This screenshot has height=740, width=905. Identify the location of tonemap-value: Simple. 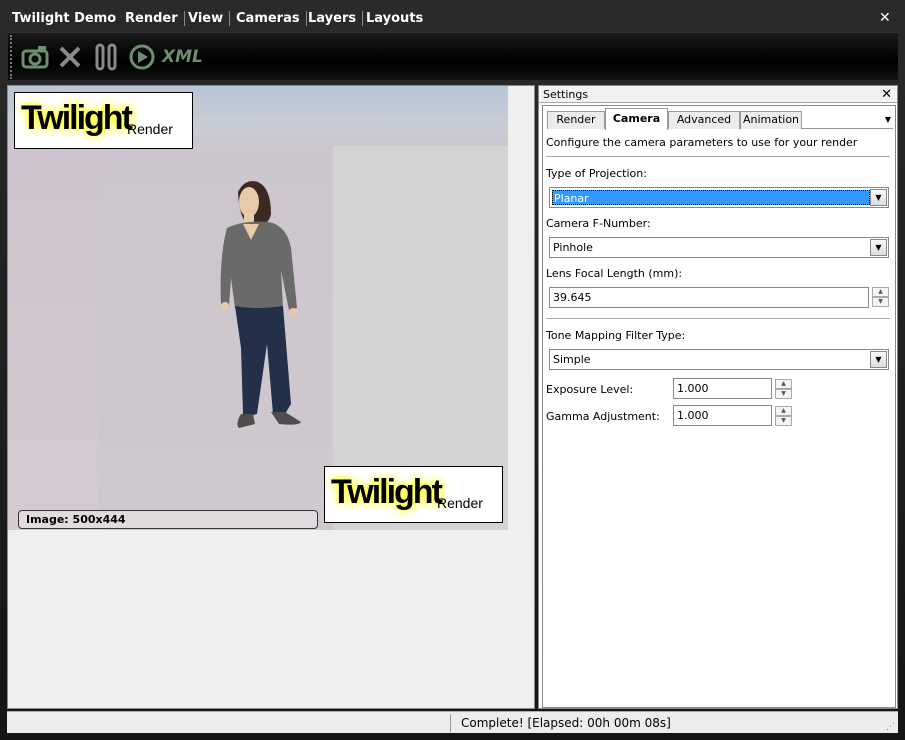
(572, 359).